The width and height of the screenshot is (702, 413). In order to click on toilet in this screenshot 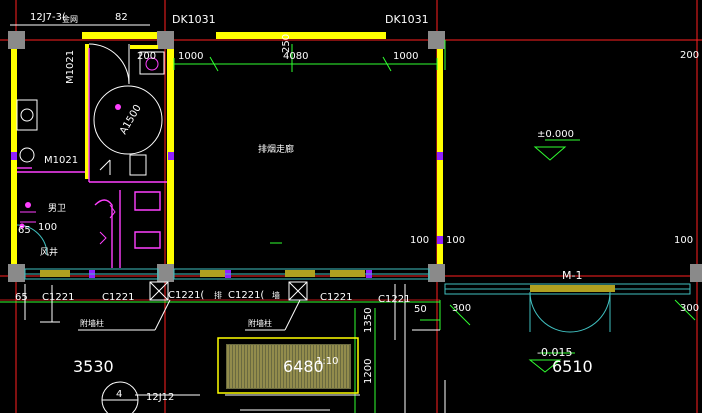, I will do `click(138, 165)`.